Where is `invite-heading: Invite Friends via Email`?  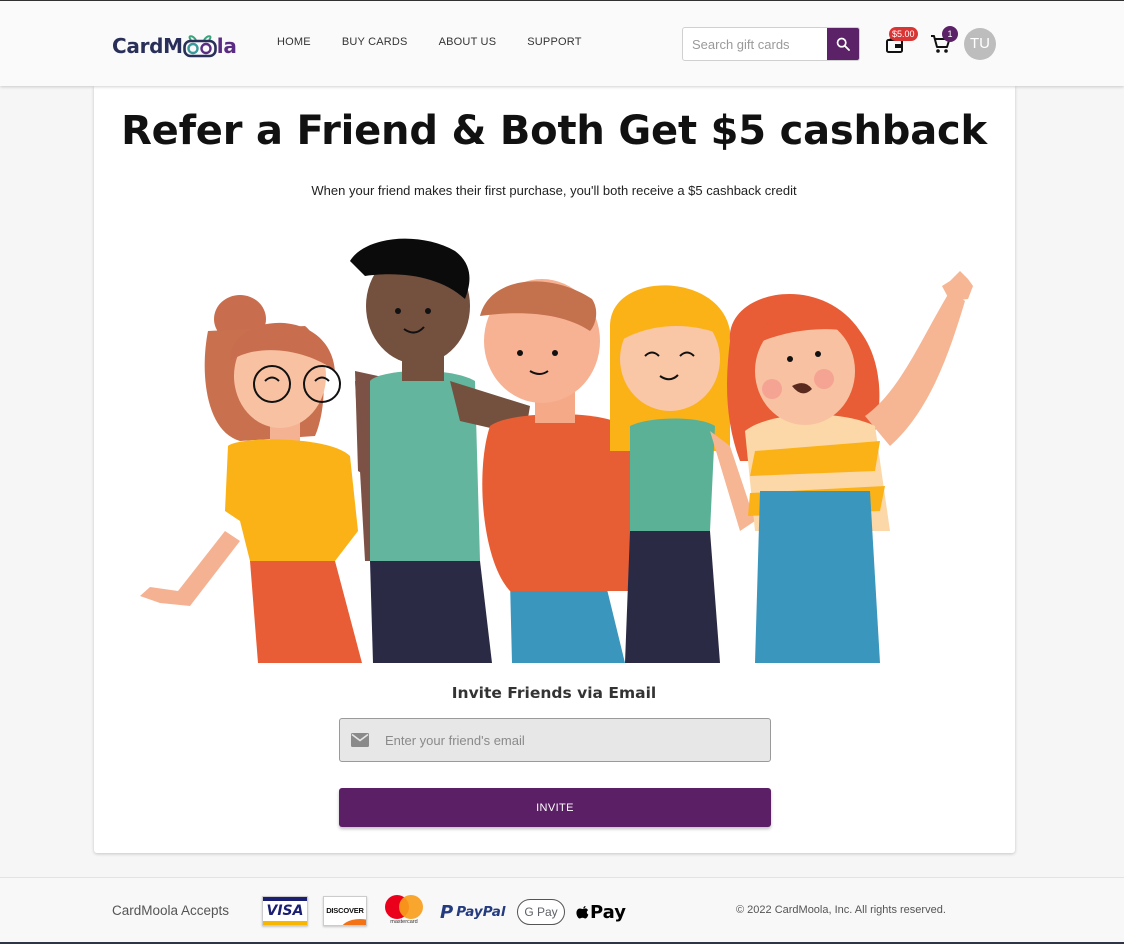 invite-heading: Invite Friends via Email is located at coordinates (554, 693).